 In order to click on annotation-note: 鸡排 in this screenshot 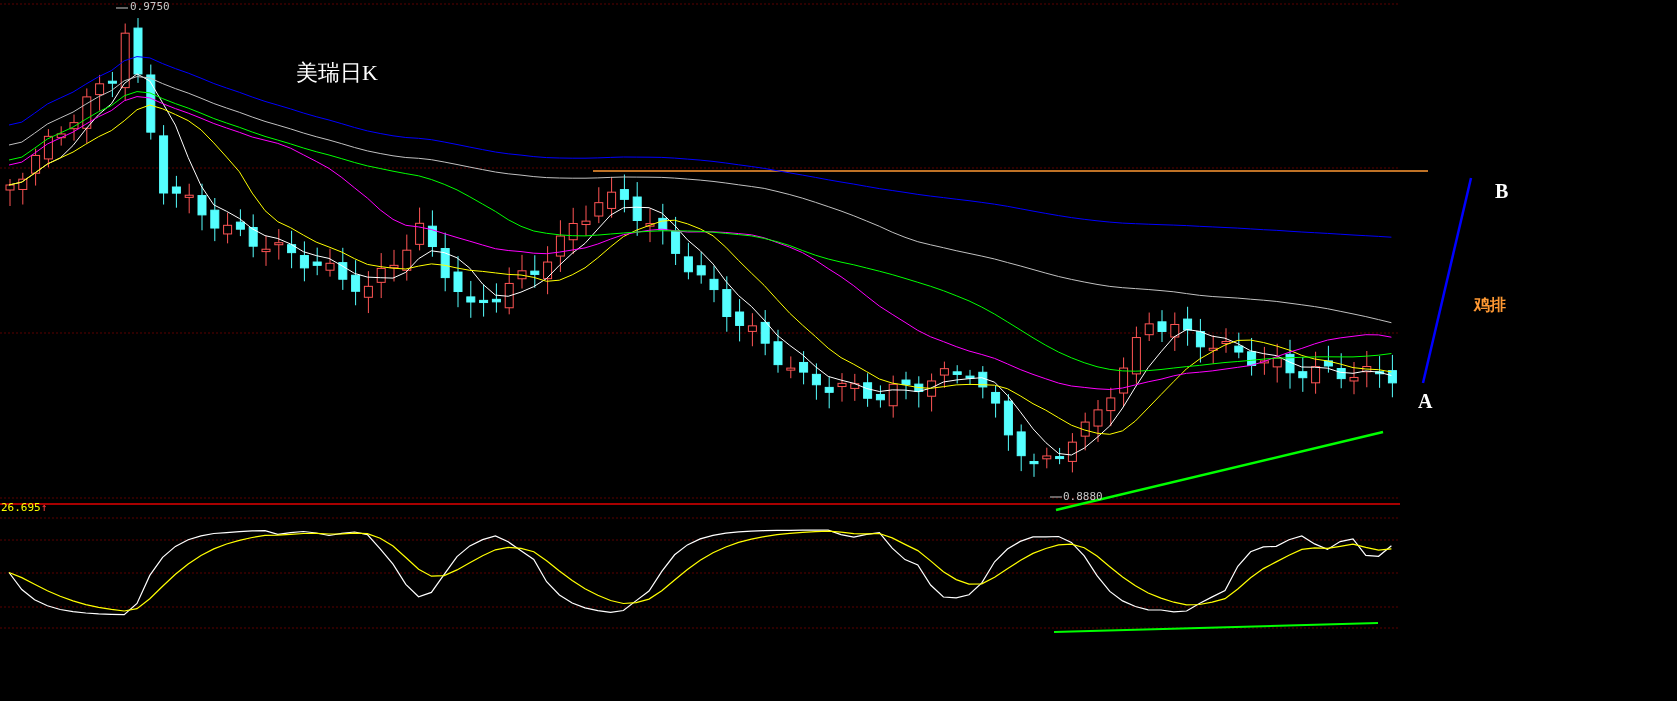, I will do `click(1490, 305)`.